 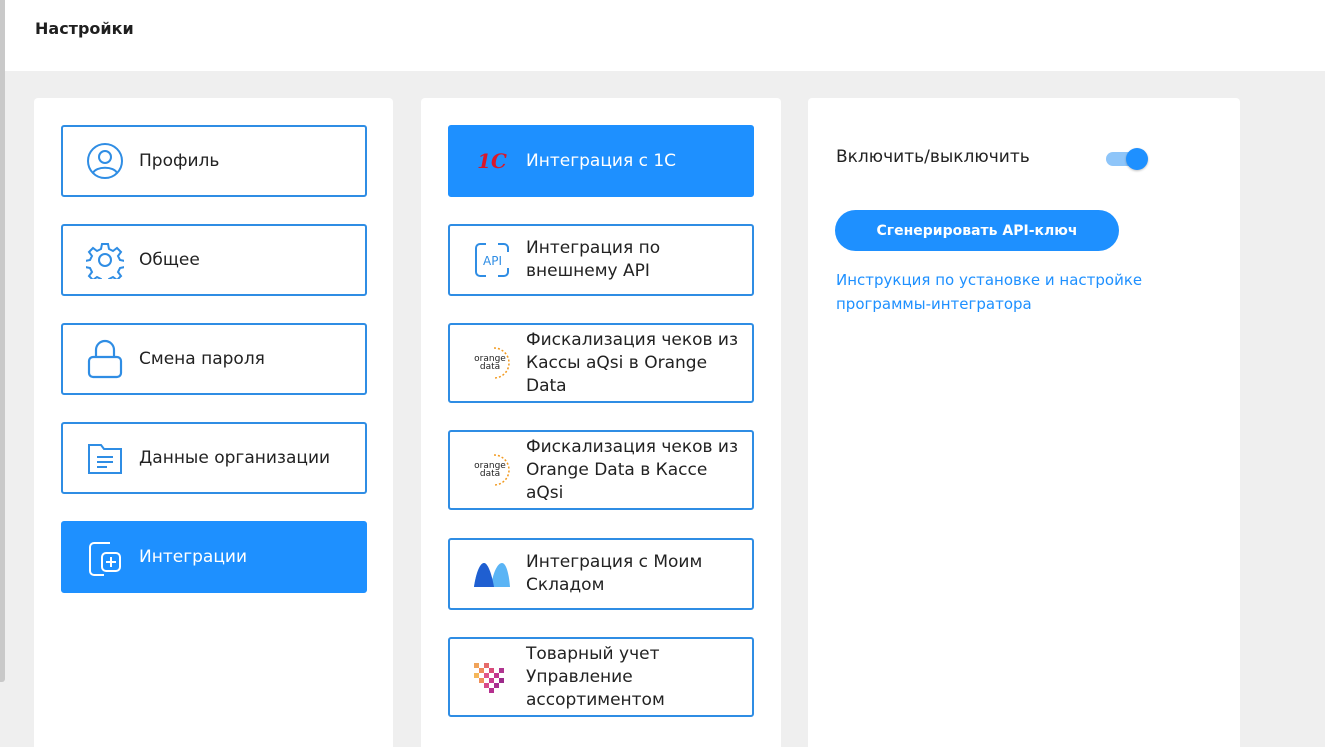 I want to click on integration-external-api: API Интеграция по внешнему API, so click(x=601, y=260).